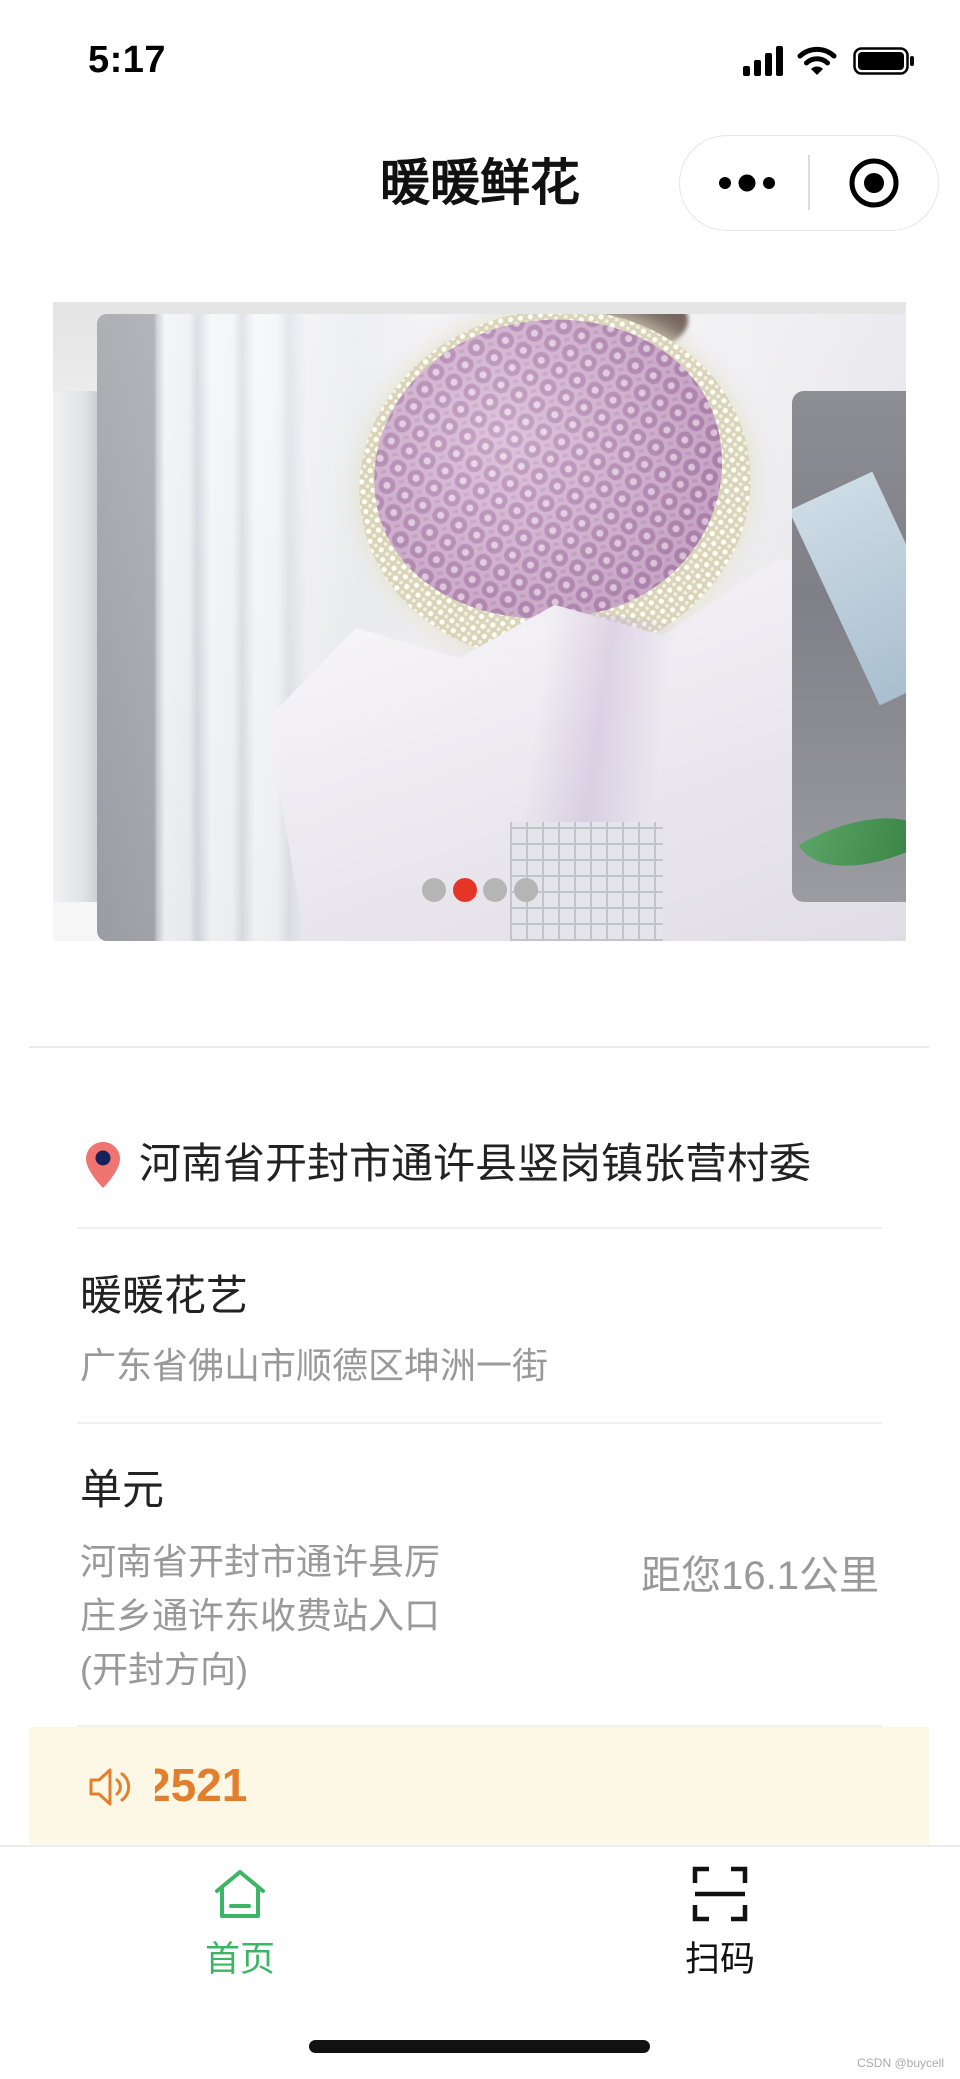 The height and width of the screenshot is (2079, 960). What do you see at coordinates (164, 1295) in the screenshot?
I see `store-name: 暖暖花艺` at bounding box center [164, 1295].